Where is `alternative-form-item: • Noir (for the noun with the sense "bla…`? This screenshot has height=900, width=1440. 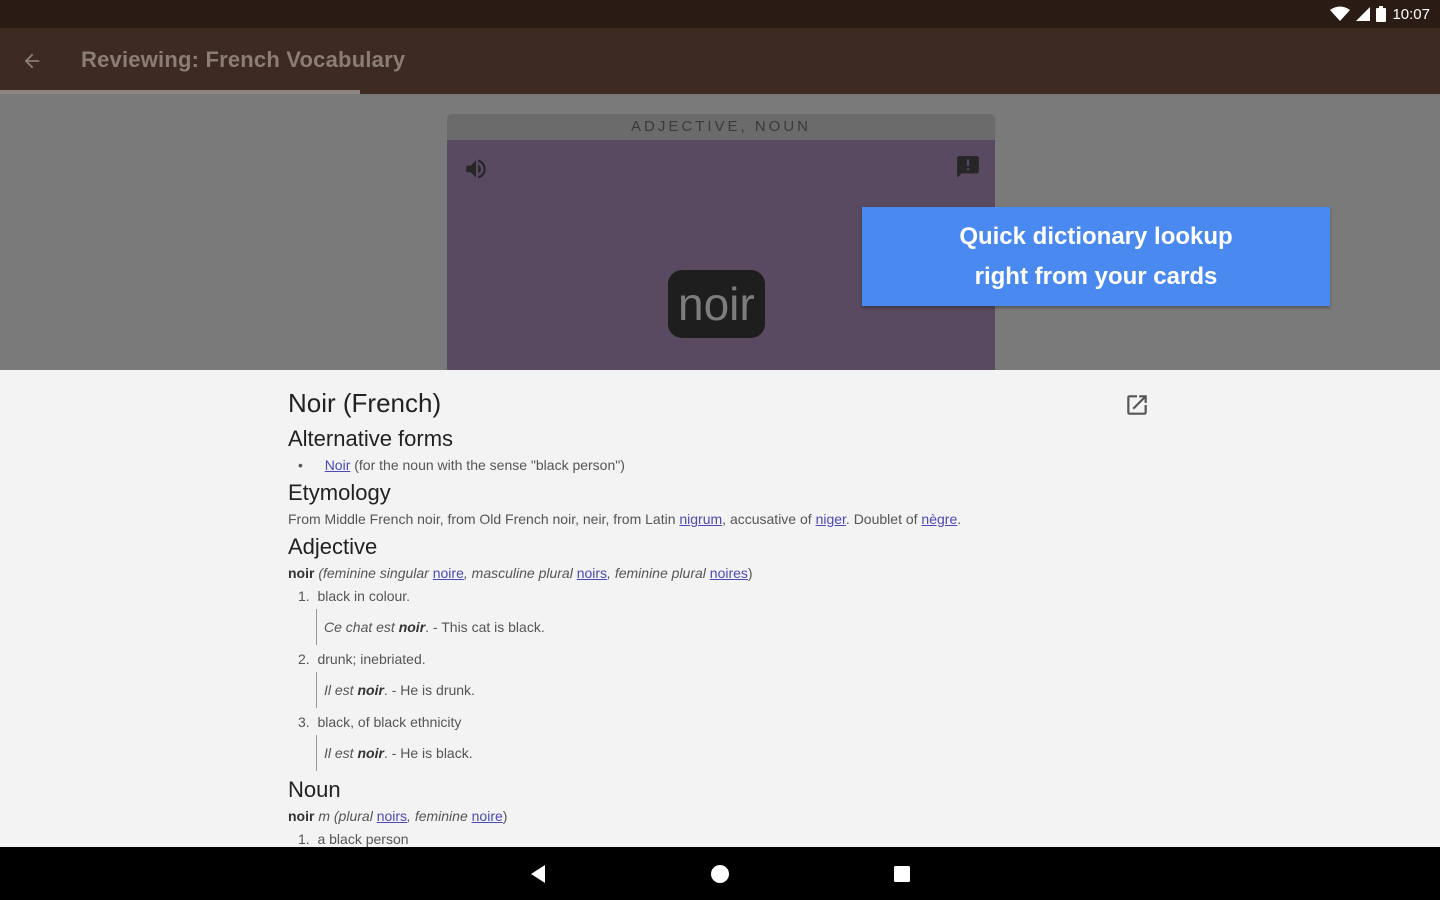
alternative-form-item: • Noir (for the noun with the sense "bla… is located at coordinates (461, 465).